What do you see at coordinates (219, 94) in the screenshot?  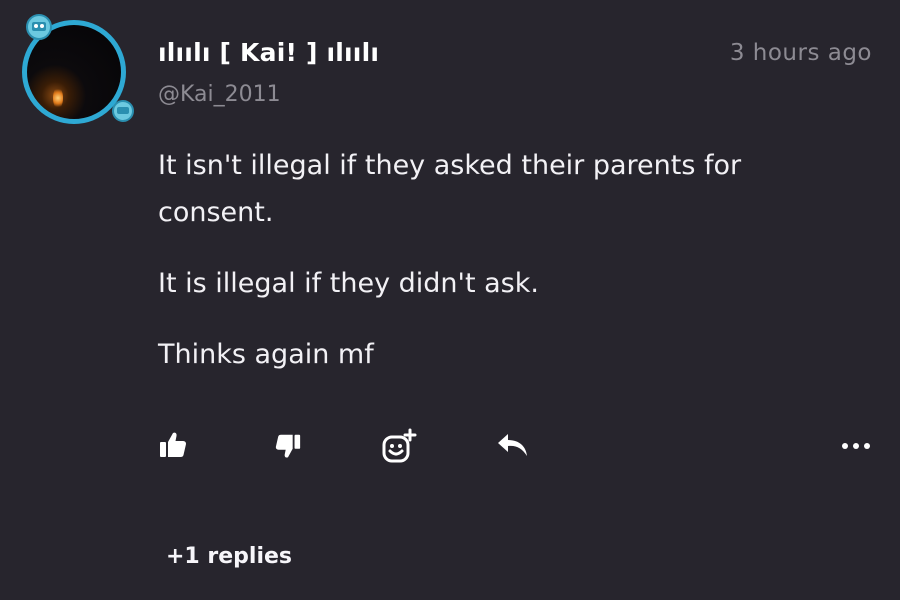 I see `user-handle: @Kai_2011` at bounding box center [219, 94].